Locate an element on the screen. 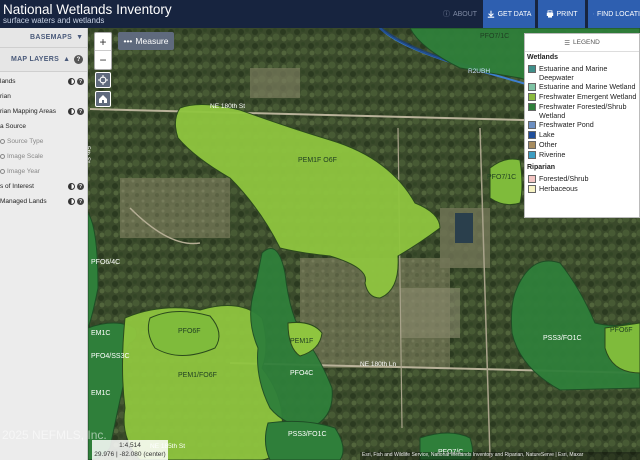  layer-label: Managed Lands is located at coordinates (23, 201).